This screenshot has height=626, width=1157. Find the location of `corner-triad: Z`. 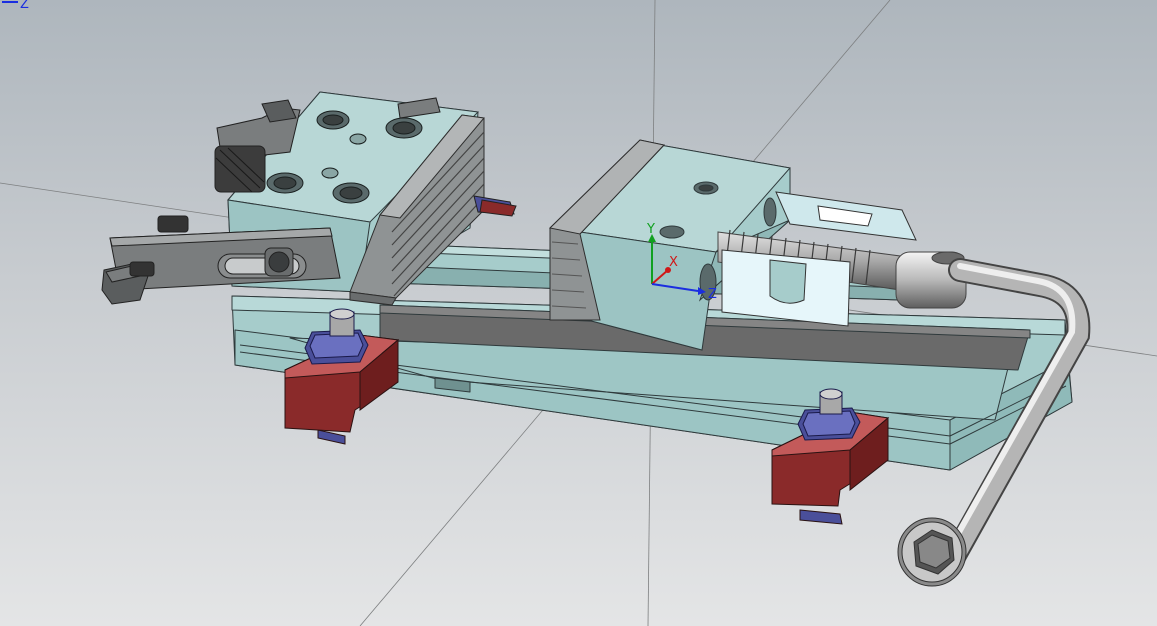

corner-triad: Z is located at coordinates (15, 6).